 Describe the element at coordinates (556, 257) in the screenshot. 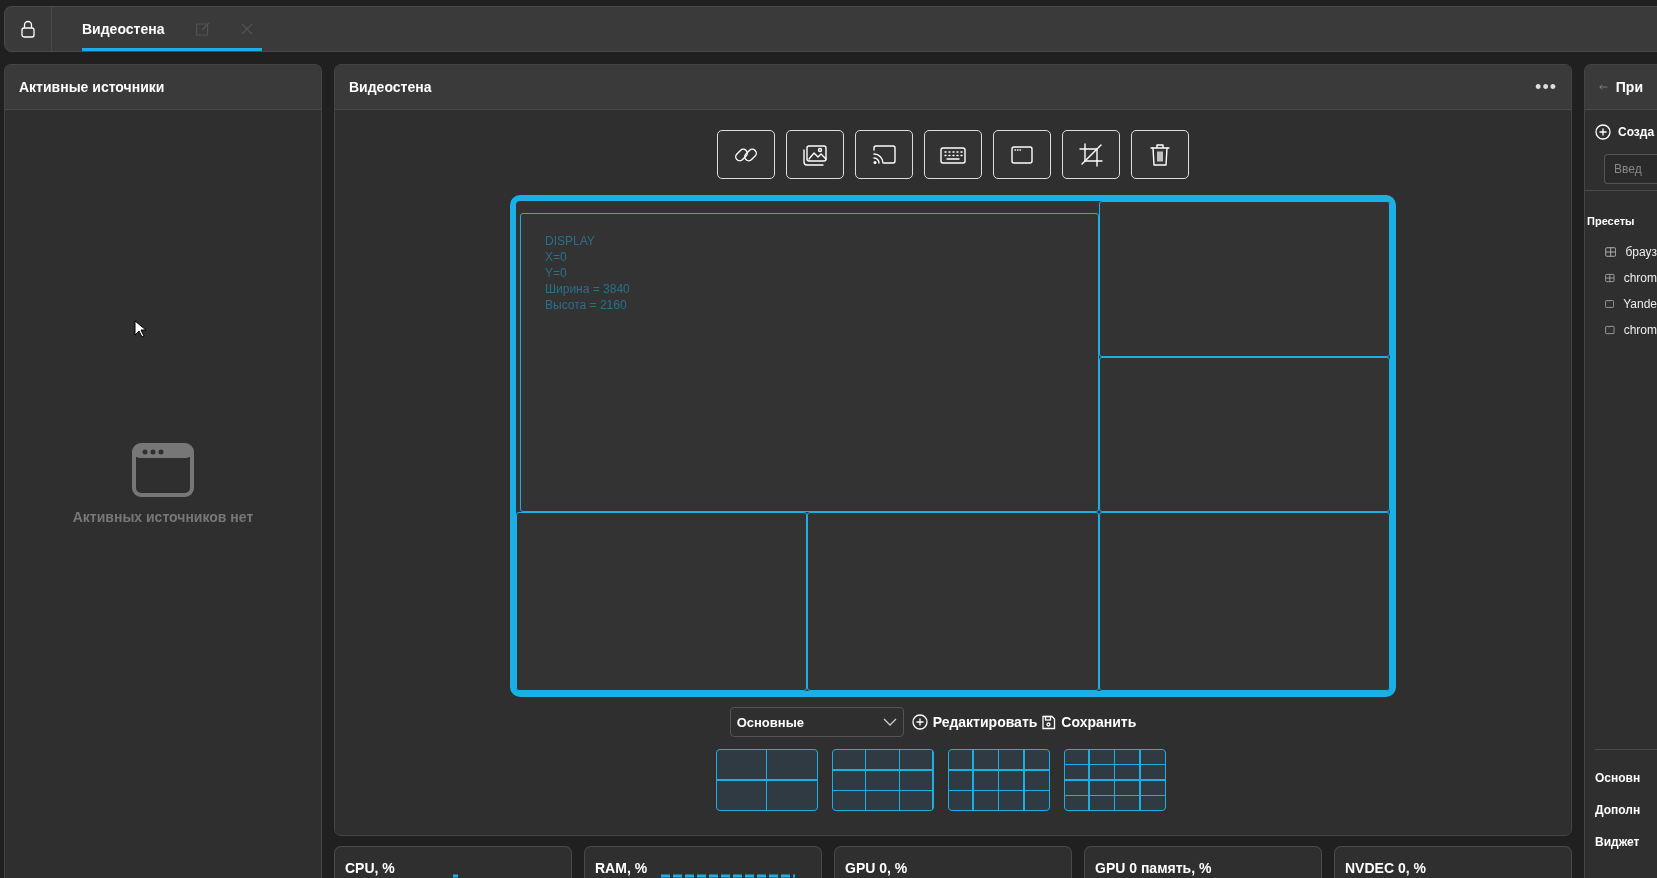

I see `display-info: X=0` at that location.